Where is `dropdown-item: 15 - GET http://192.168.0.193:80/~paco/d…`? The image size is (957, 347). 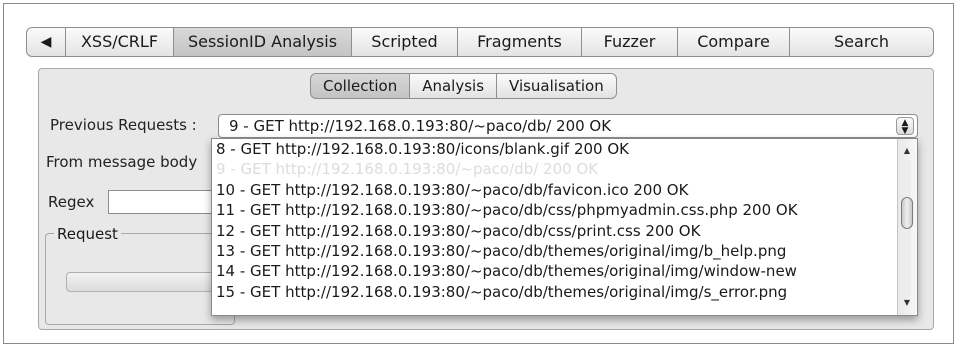
dropdown-item: 15 - GET http://192.168.0.193:80/~paco/d… is located at coordinates (554, 292).